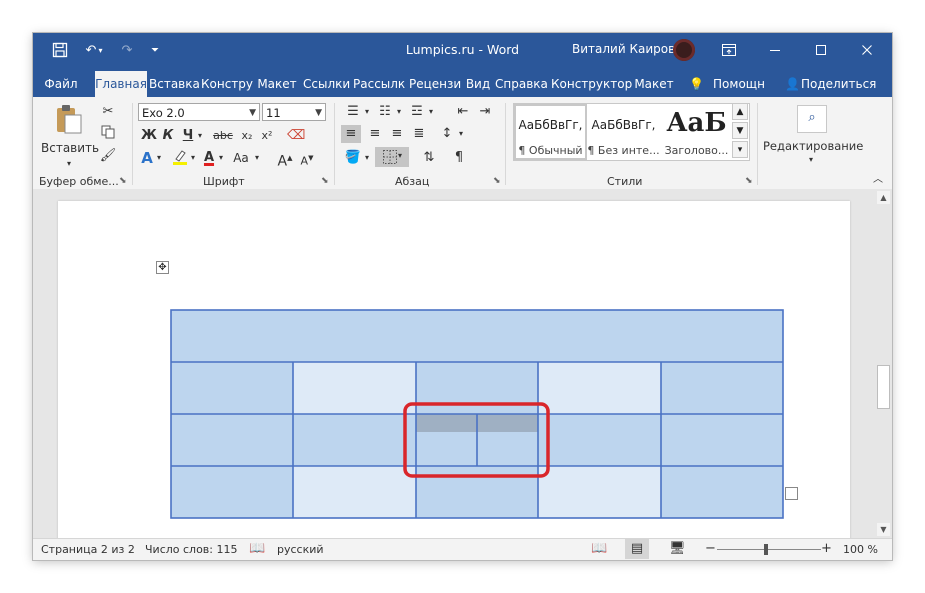 This screenshot has width=925, height=593. Describe the element at coordinates (740, 111) in the screenshot. I see `styles-scroll-up-icon: ▲` at that location.